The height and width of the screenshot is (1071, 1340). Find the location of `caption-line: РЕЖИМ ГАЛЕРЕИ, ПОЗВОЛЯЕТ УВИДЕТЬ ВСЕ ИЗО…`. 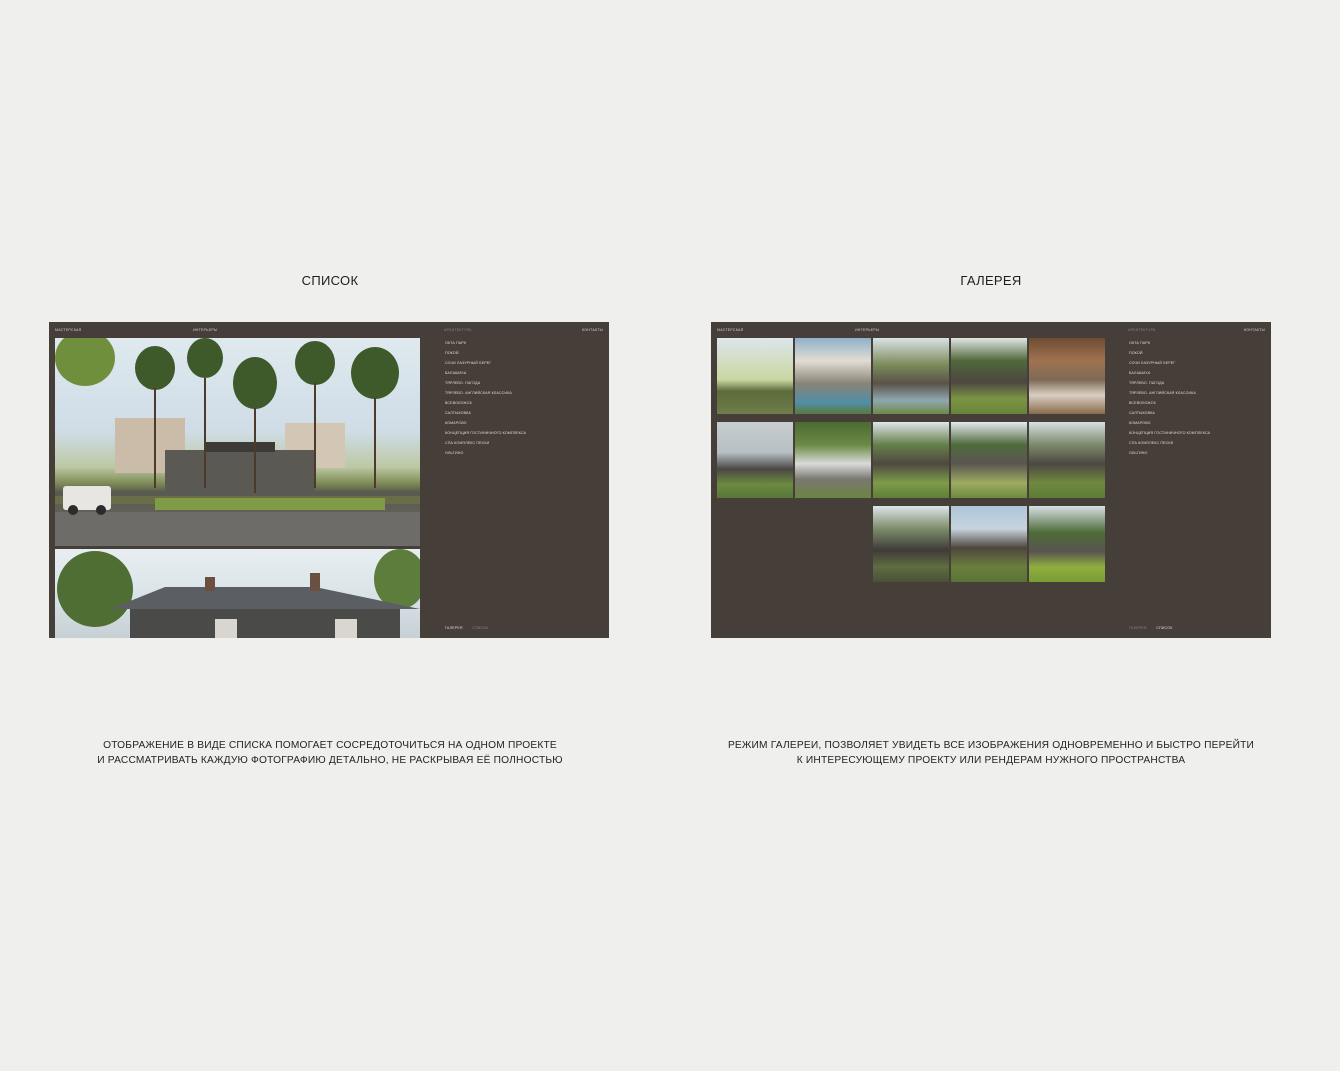

caption-line: РЕЖИМ ГАЛЕРЕИ, ПОЗВОЛЯЕТ УВИДЕТЬ ВСЕ ИЗО… is located at coordinates (991, 745).